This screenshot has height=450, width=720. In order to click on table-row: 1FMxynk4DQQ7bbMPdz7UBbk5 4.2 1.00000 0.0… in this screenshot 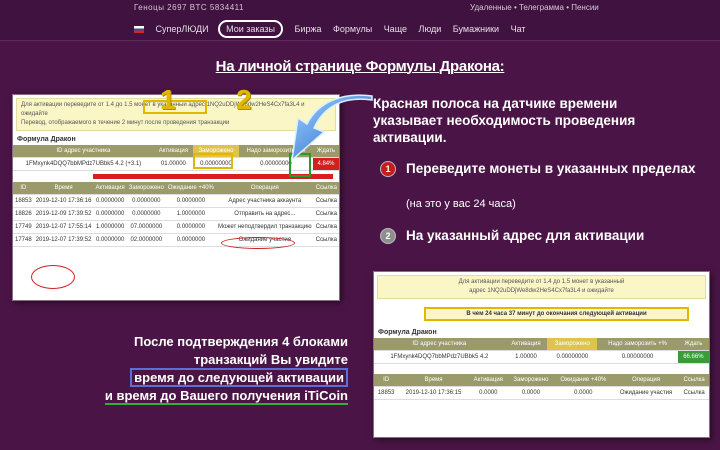, I will do `click(541, 357)`.